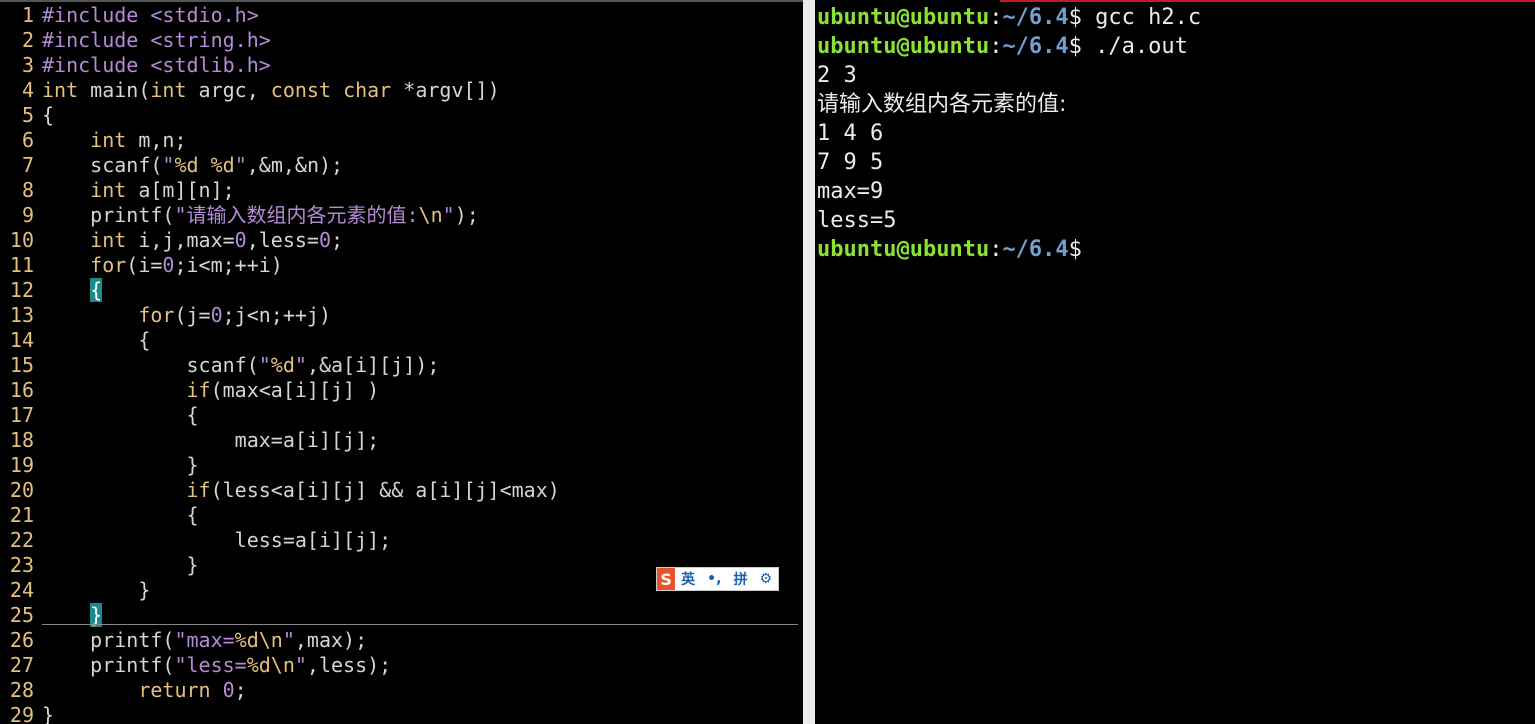 Image resolution: width=1535 pixels, height=724 pixels. Describe the element at coordinates (1267, 1) in the screenshot. I see `terminal-top-border` at that location.